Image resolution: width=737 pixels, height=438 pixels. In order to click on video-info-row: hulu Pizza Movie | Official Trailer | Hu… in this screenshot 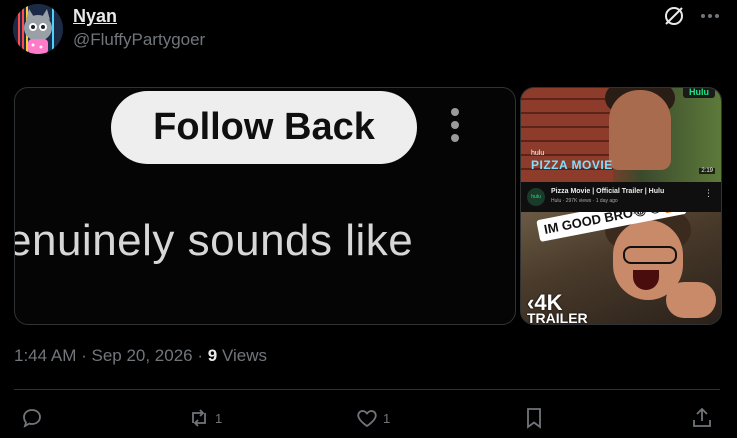, I will do `click(621, 197)`.